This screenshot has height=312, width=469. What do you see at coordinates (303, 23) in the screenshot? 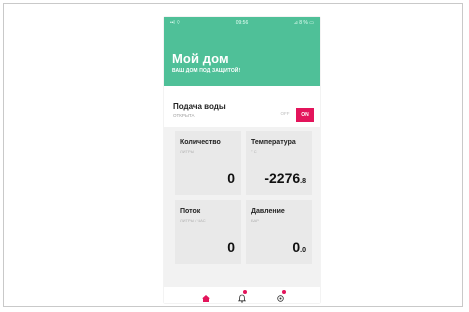
I see `battery-indicator: ⊿ 8 % ▭` at bounding box center [303, 23].